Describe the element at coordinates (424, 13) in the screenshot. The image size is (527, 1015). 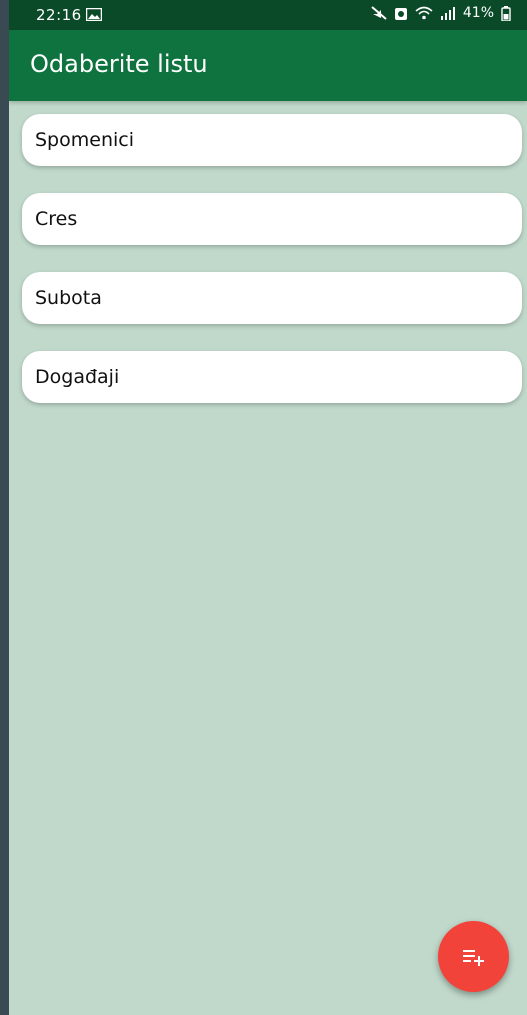
I see `wifi-icon` at that location.